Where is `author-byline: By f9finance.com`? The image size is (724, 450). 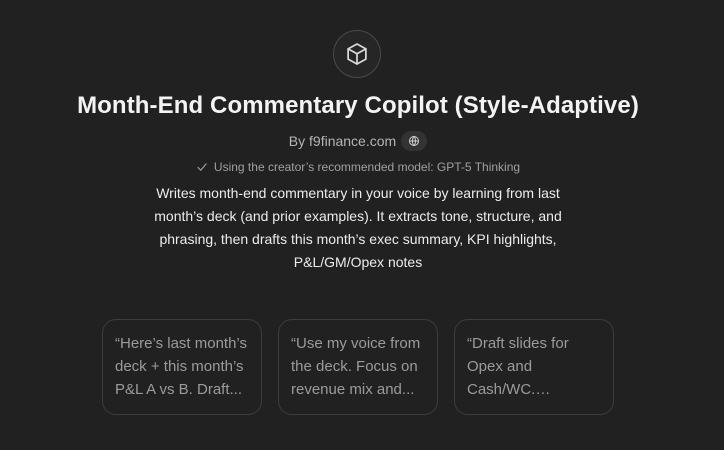 author-byline: By f9finance.com is located at coordinates (358, 141).